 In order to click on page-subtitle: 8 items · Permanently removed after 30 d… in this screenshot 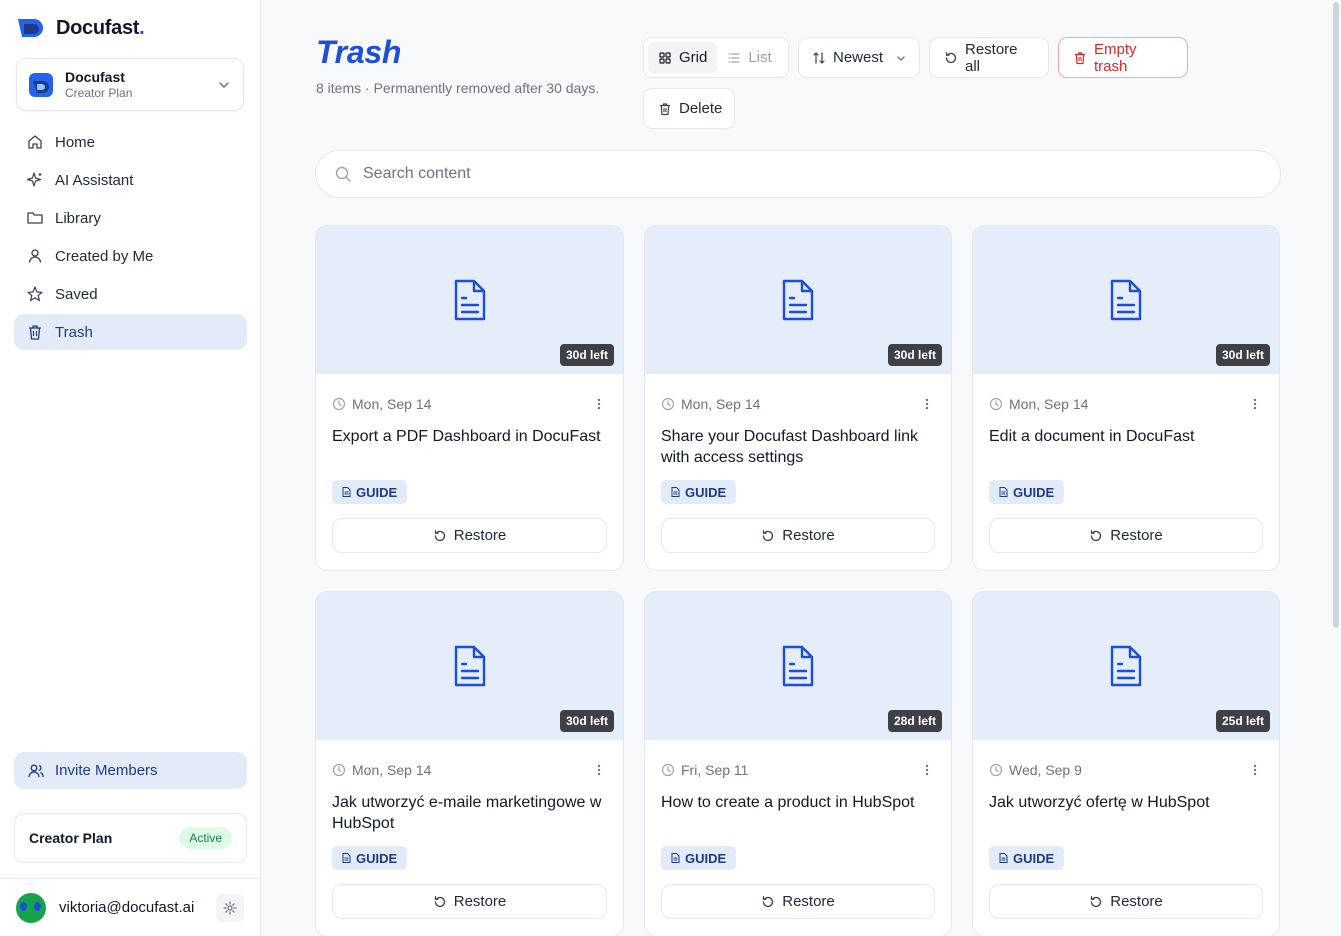, I will do `click(458, 88)`.